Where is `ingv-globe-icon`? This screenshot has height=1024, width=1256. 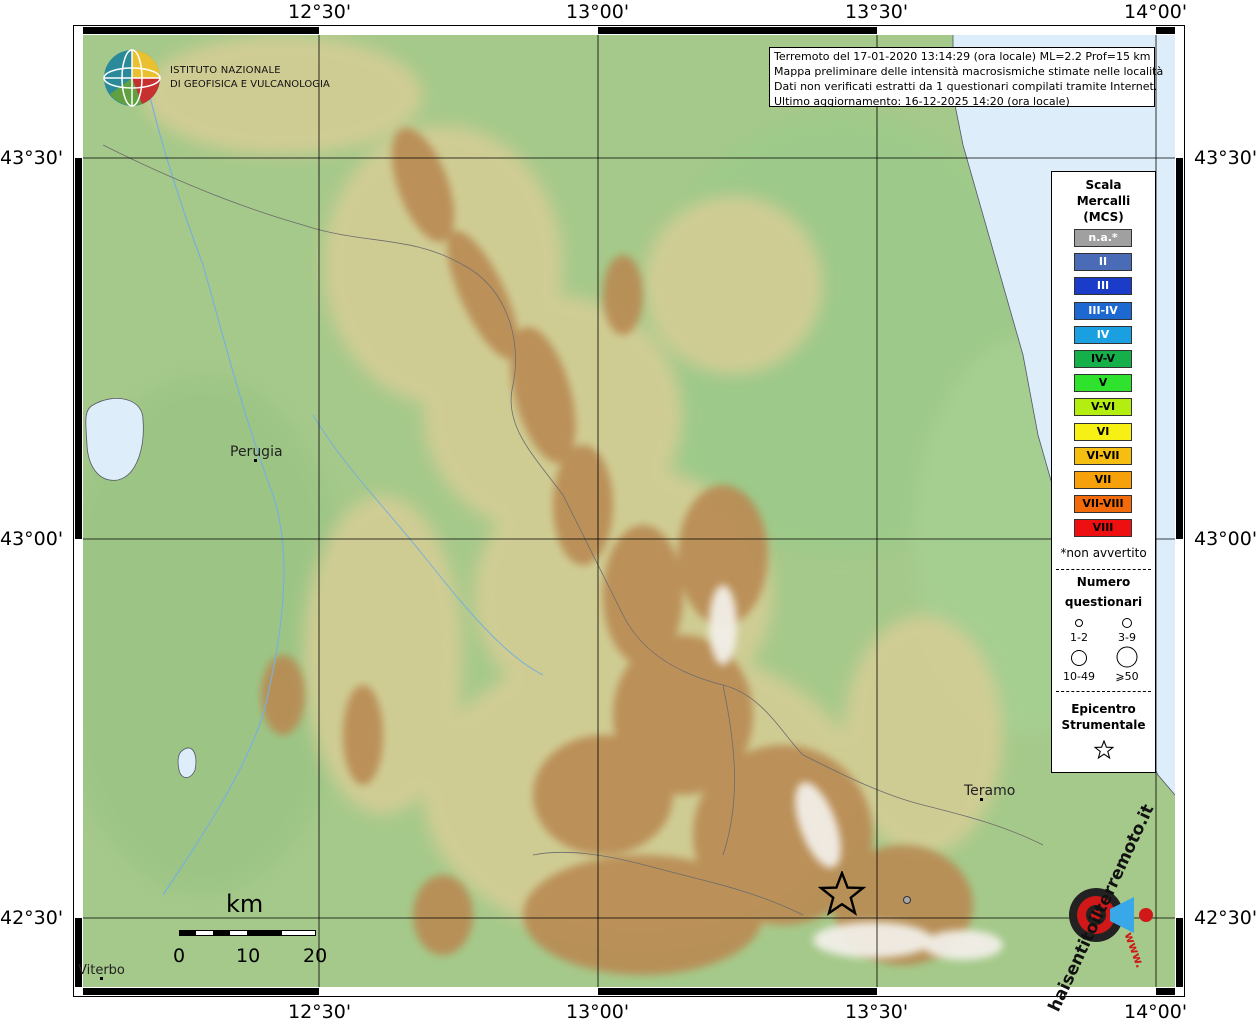 ingv-globe-icon is located at coordinates (132, 78).